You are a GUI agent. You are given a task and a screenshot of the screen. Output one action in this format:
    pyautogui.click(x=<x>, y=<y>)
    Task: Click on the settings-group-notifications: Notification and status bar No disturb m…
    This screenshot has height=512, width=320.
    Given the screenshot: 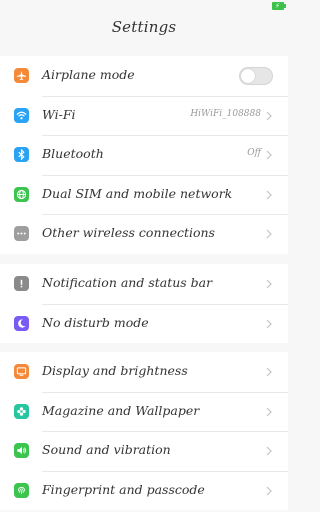 What is the action you would take?
    pyautogui.click(x=144, y=303)
    